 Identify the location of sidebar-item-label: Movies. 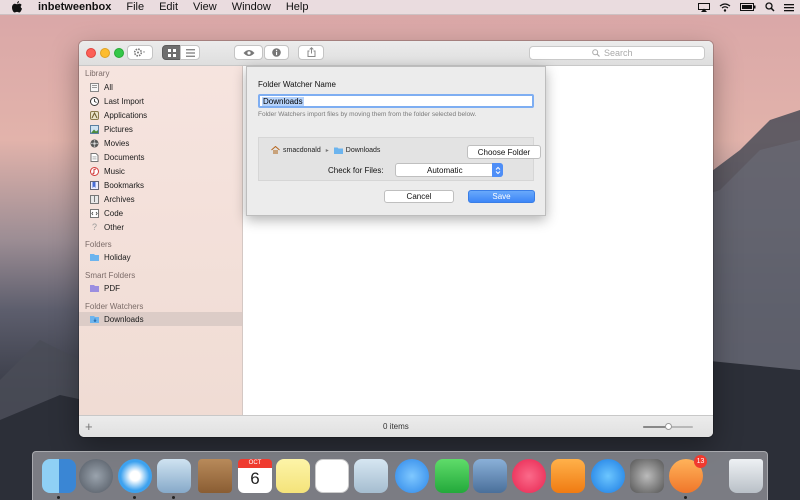
(117, 143).